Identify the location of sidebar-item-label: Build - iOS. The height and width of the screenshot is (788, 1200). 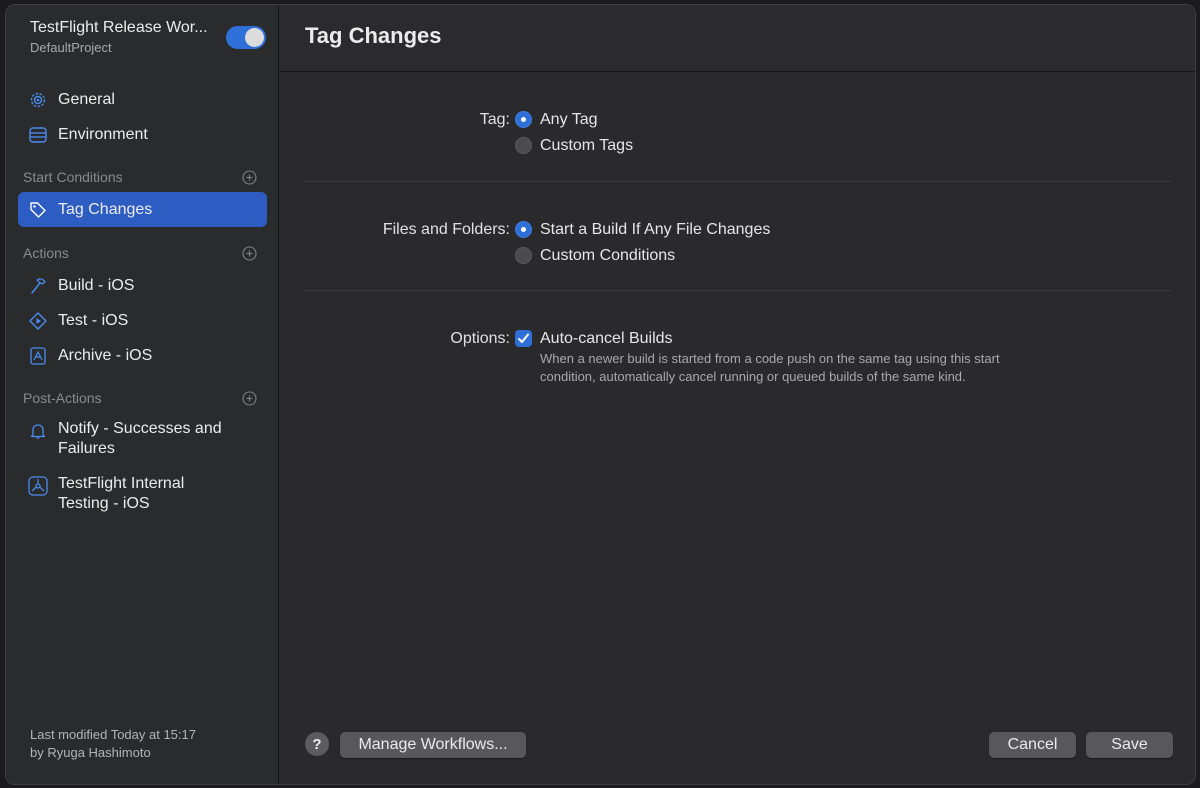
(96, 285).